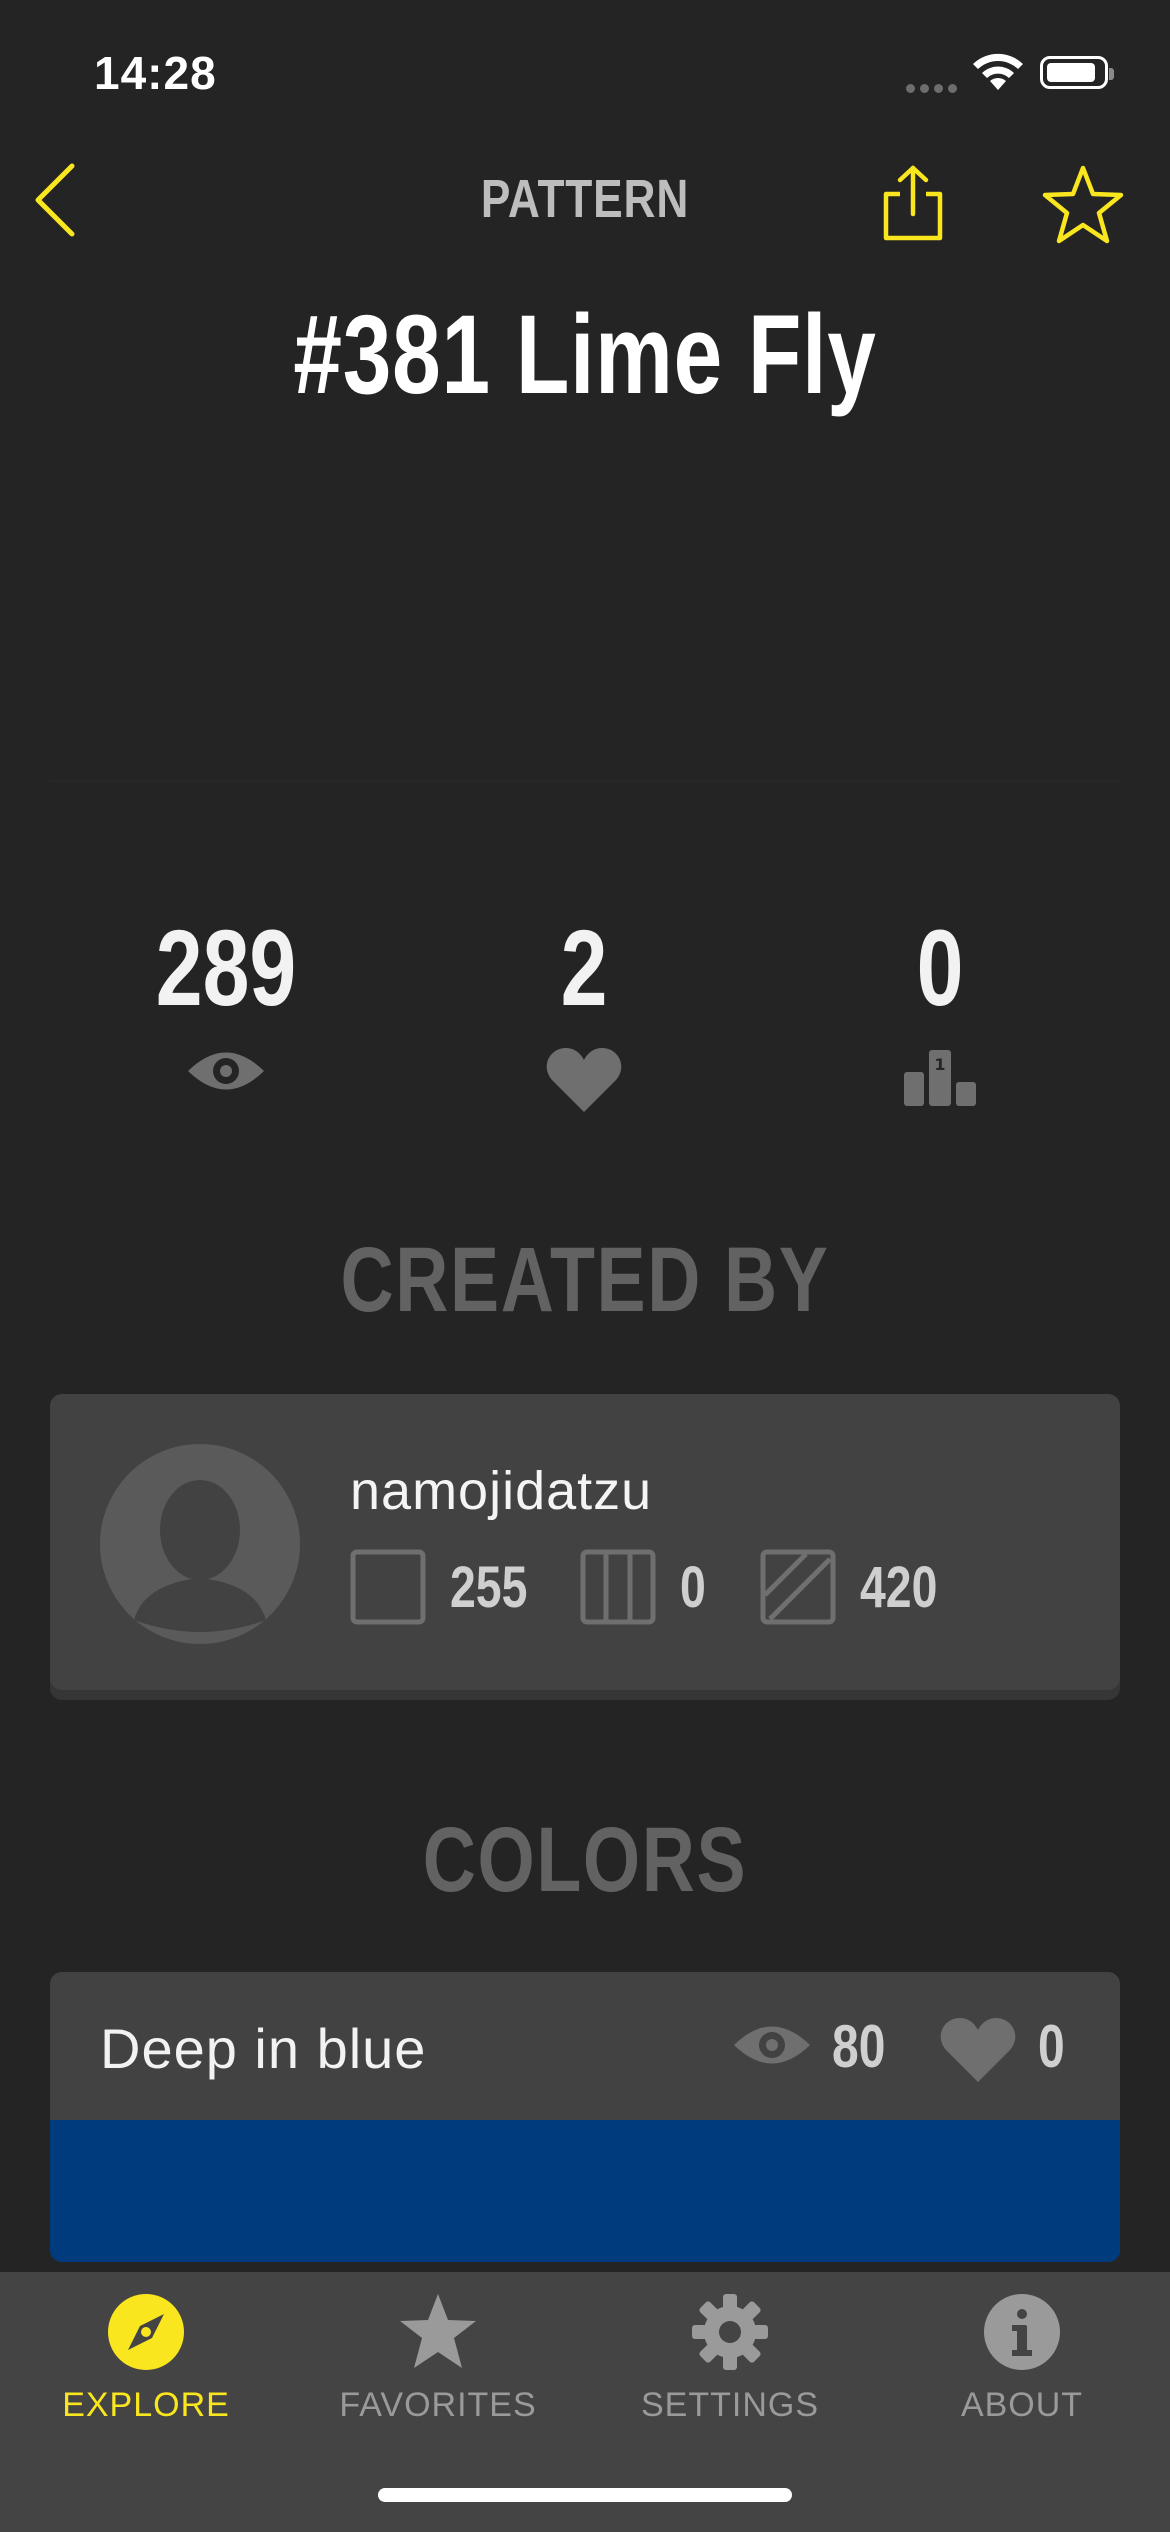  I want to click on favorite-button, so click(1083, 207).